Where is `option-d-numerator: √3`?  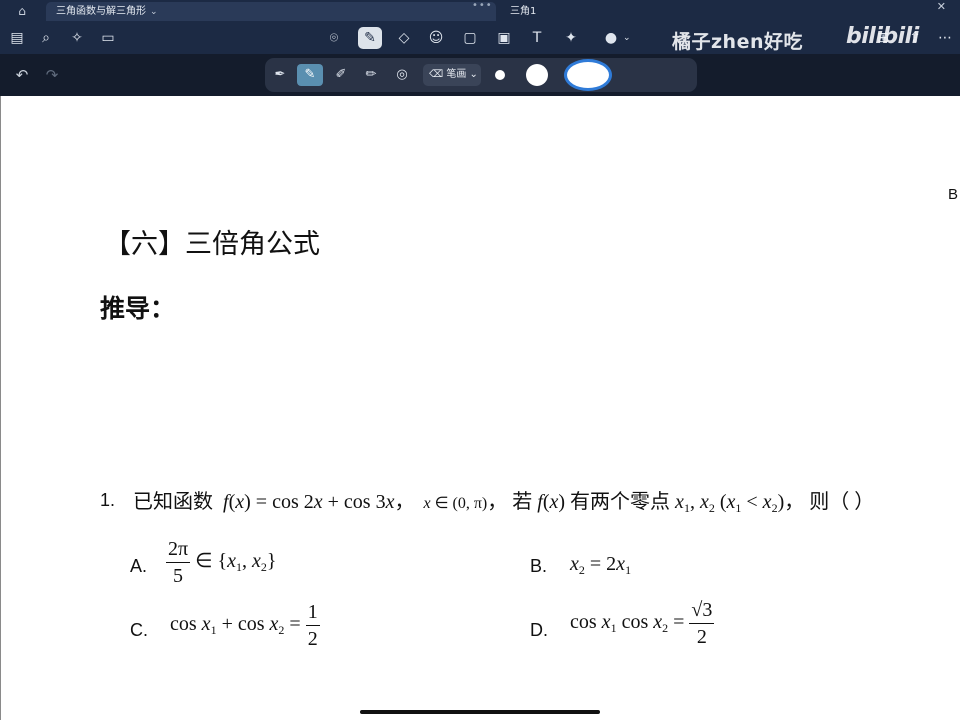
option-d-numerator: √3 is located at coordinates (702, 612).